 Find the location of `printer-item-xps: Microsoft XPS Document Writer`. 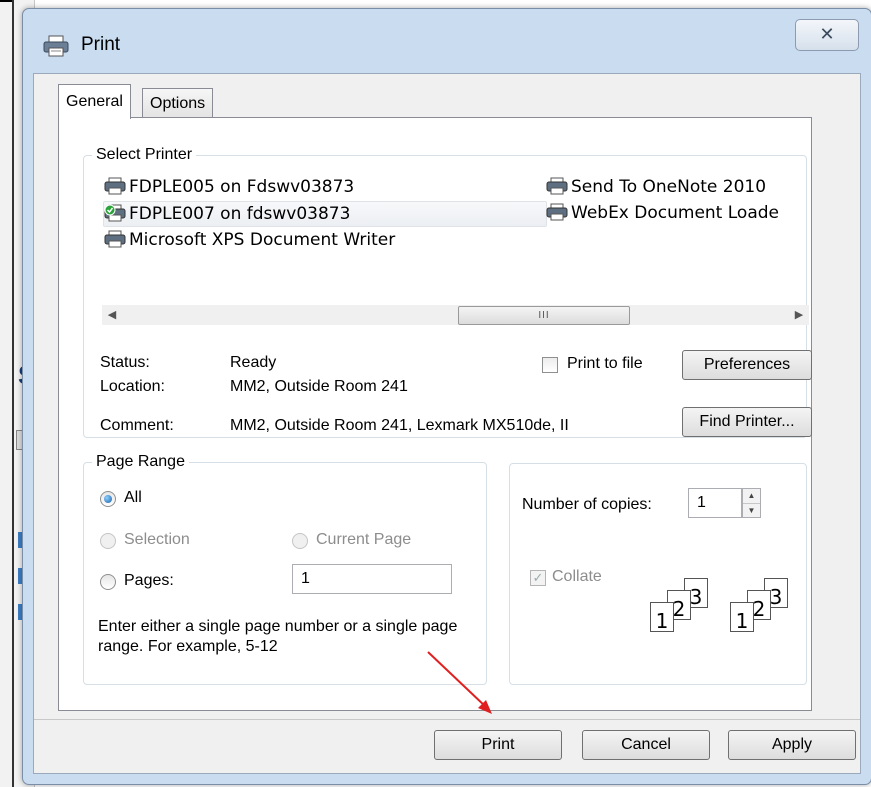

printer-item-xps: Microsoft XPS Document Writer is located at coordinates (249, 240).